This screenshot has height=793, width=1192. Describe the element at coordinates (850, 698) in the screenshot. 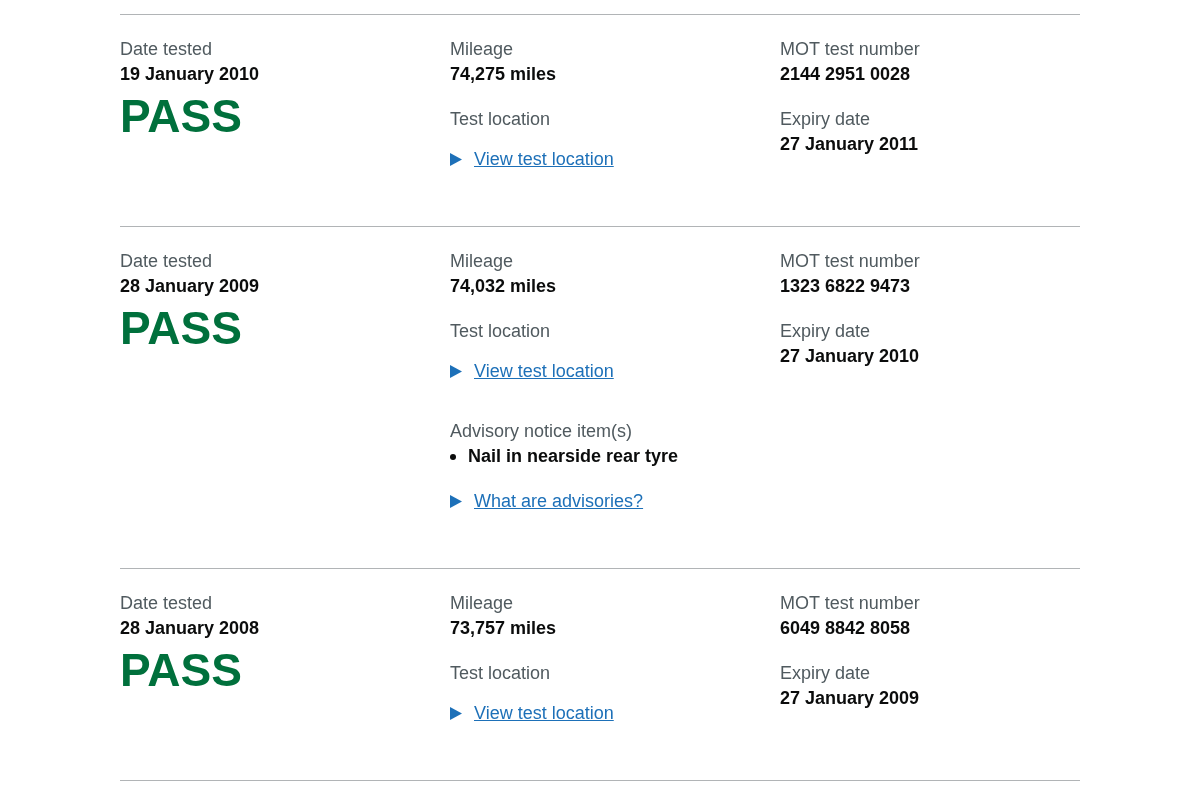

I see `expiry-value: 27 January 2009` at that location.